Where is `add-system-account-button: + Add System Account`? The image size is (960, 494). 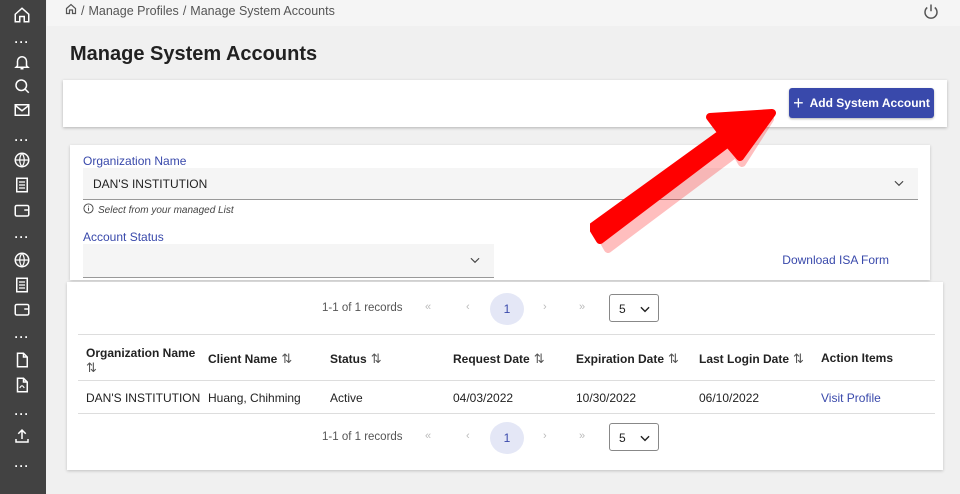 add-system-account-button: + Add System Account is located at coordinates (861, 103).